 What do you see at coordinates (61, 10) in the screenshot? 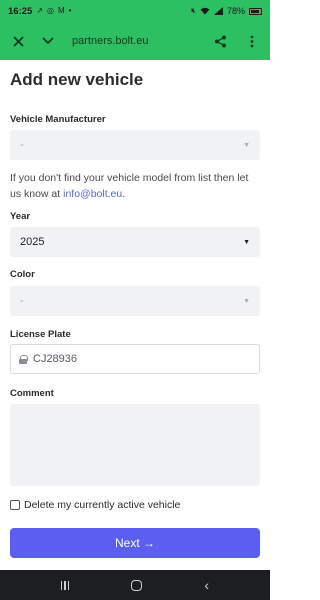
I see `gmail-icon: M` at bounding box center [61, 10].